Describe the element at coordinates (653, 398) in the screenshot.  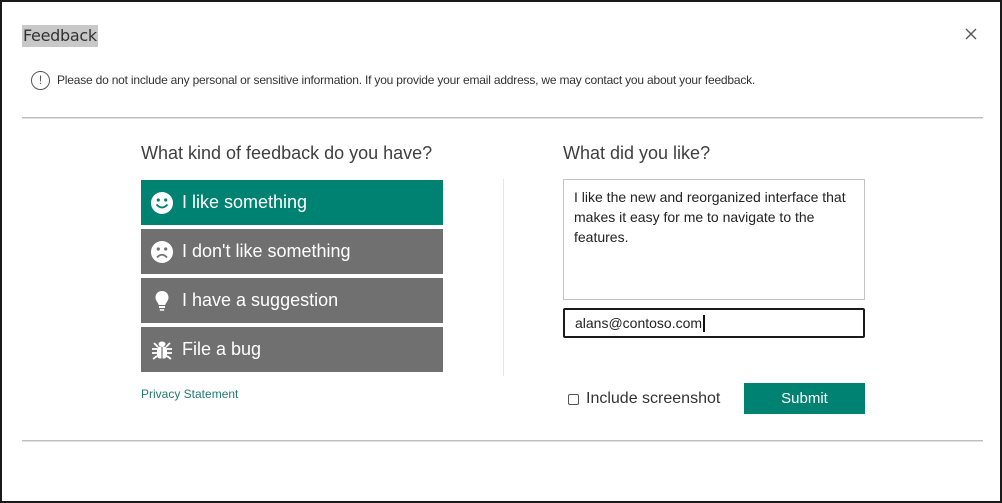
I see `include-screenshot-label: Include screenshot` at that location.